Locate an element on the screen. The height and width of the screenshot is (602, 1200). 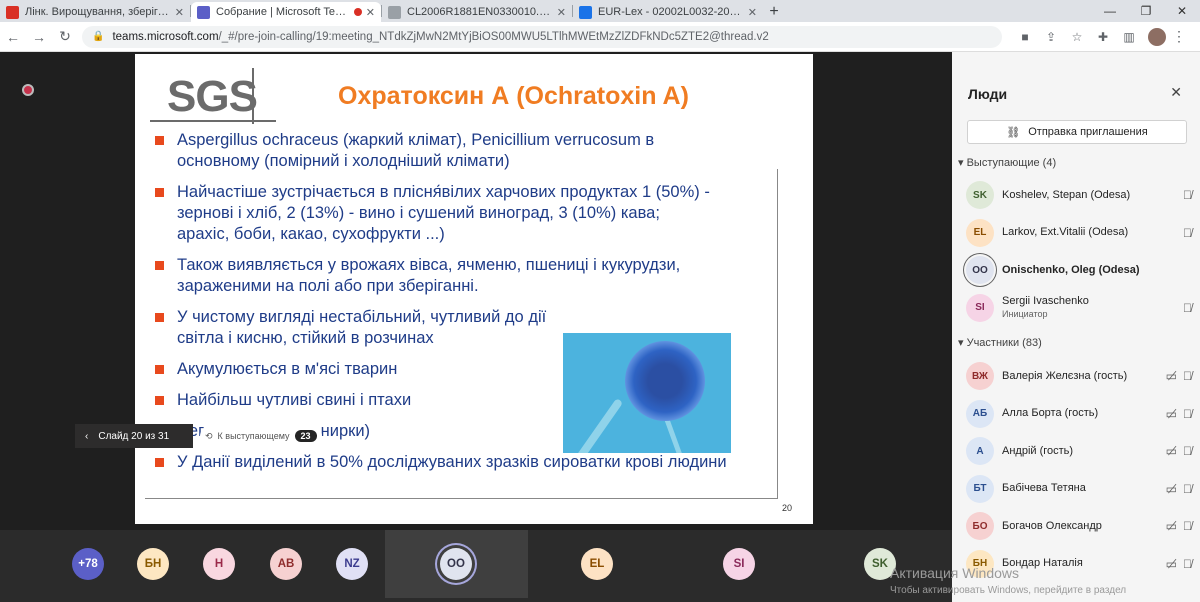
browser-tab: CL2006R1881EN0330010.0001.3 ✕ is located at coordinates (477, 12).